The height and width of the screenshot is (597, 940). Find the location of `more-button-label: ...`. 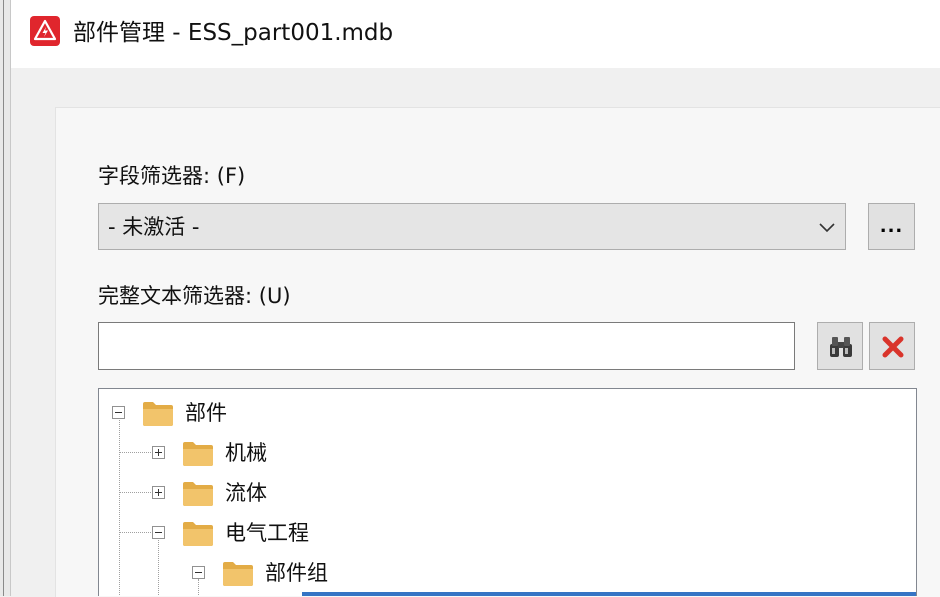

more-button-label: ... is located at coordinates (891, 226).